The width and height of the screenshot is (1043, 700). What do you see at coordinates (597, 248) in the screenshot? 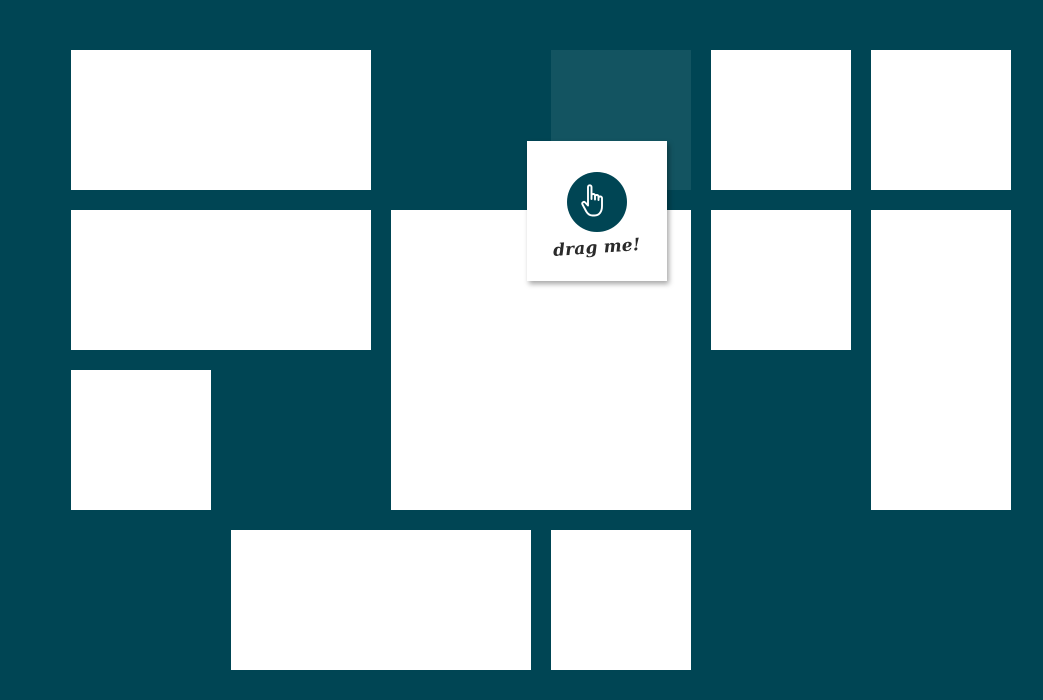
I see `drag-me-label: drag me!` at bounding box center [597, 248].